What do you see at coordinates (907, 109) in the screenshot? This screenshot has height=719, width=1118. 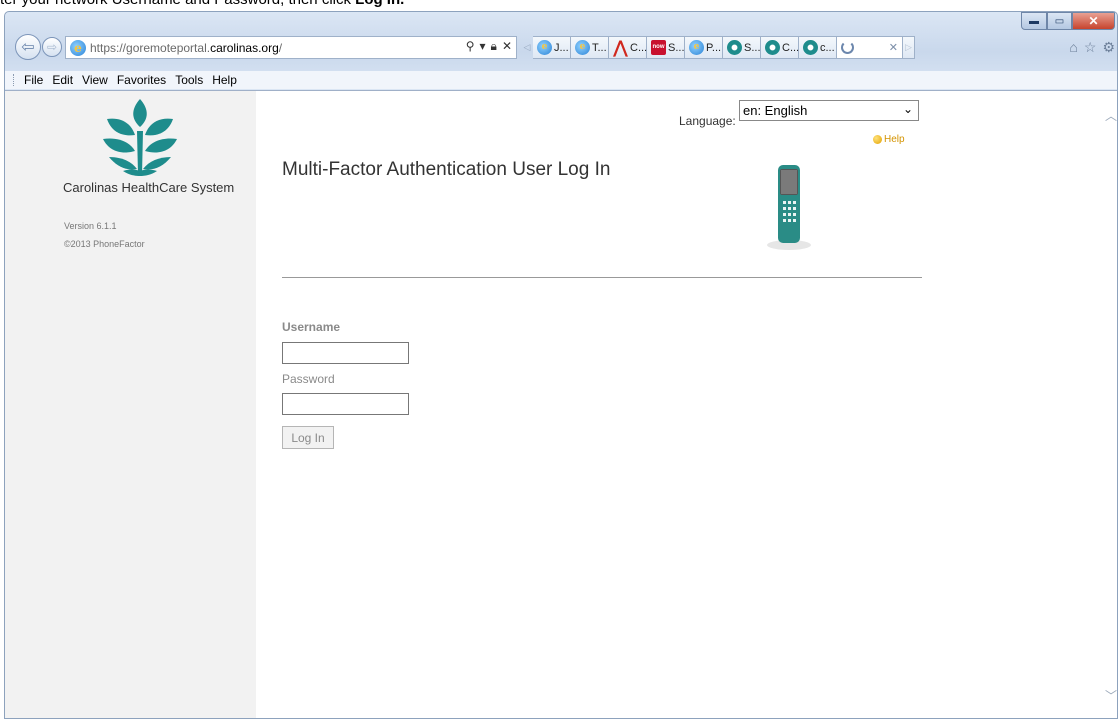 I see `chevron-down-icon: ⌄` at bounding box center [907, 109].